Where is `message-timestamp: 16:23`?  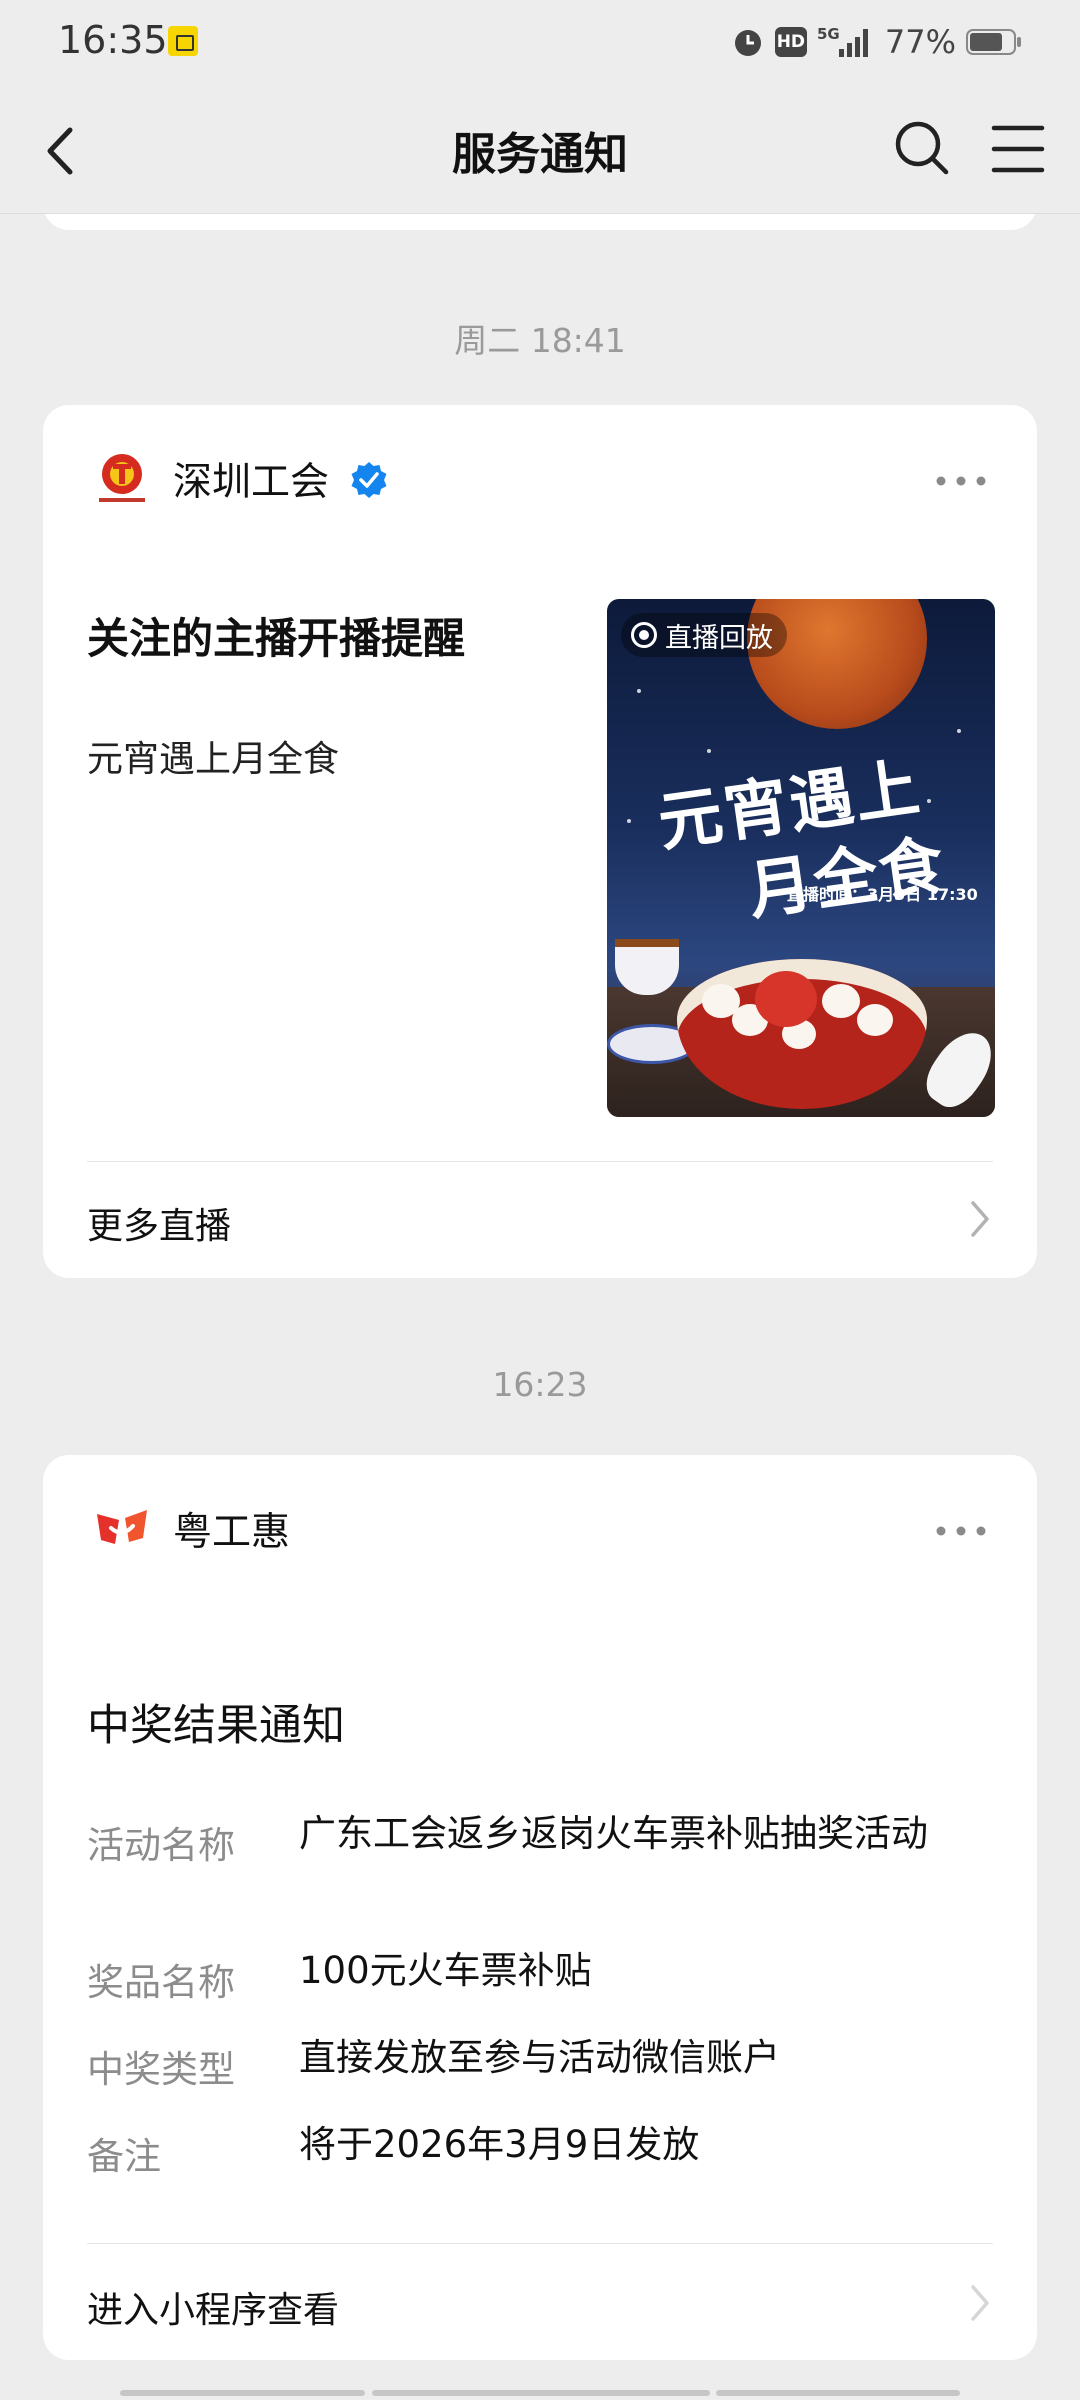 message-timestamp: 16:23 is located at coordinates (540, 1384).